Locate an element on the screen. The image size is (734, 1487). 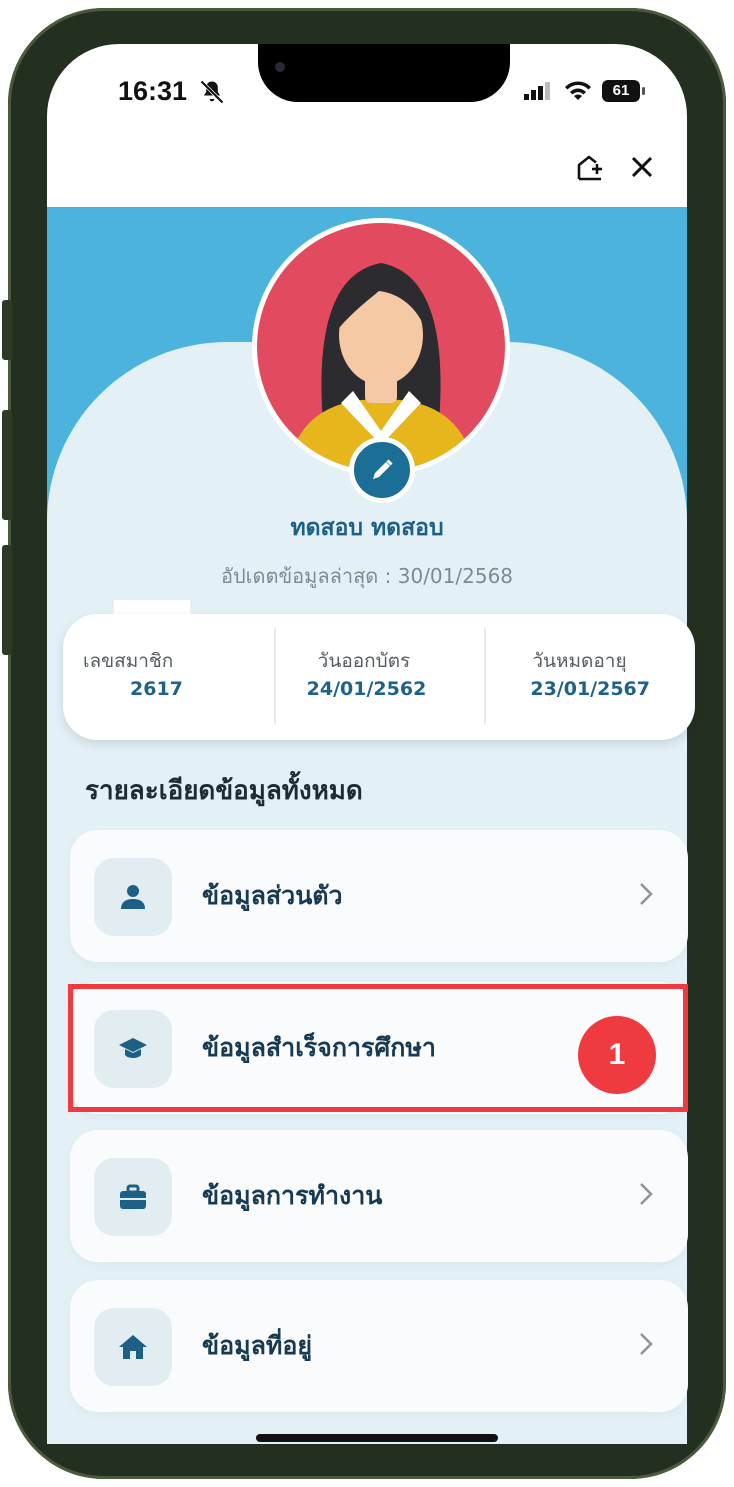
female-avatar-illustration is located at coordinates (381, 367).